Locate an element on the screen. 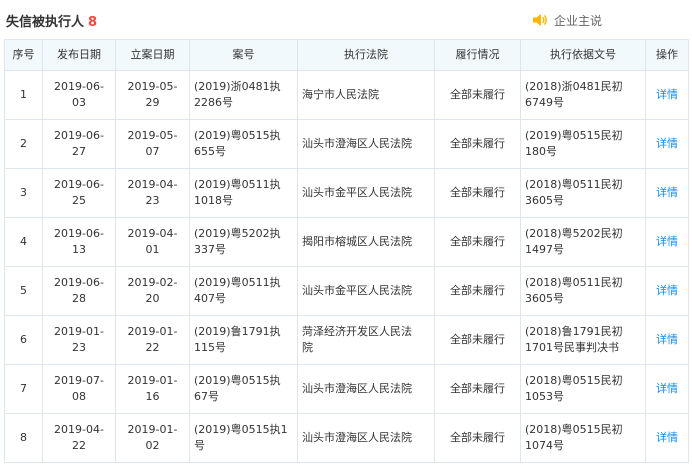 The height and width of the screenshot is (467, 692). cell-filing-date: 2019-02- 20 is located at coordinates (152, 291).